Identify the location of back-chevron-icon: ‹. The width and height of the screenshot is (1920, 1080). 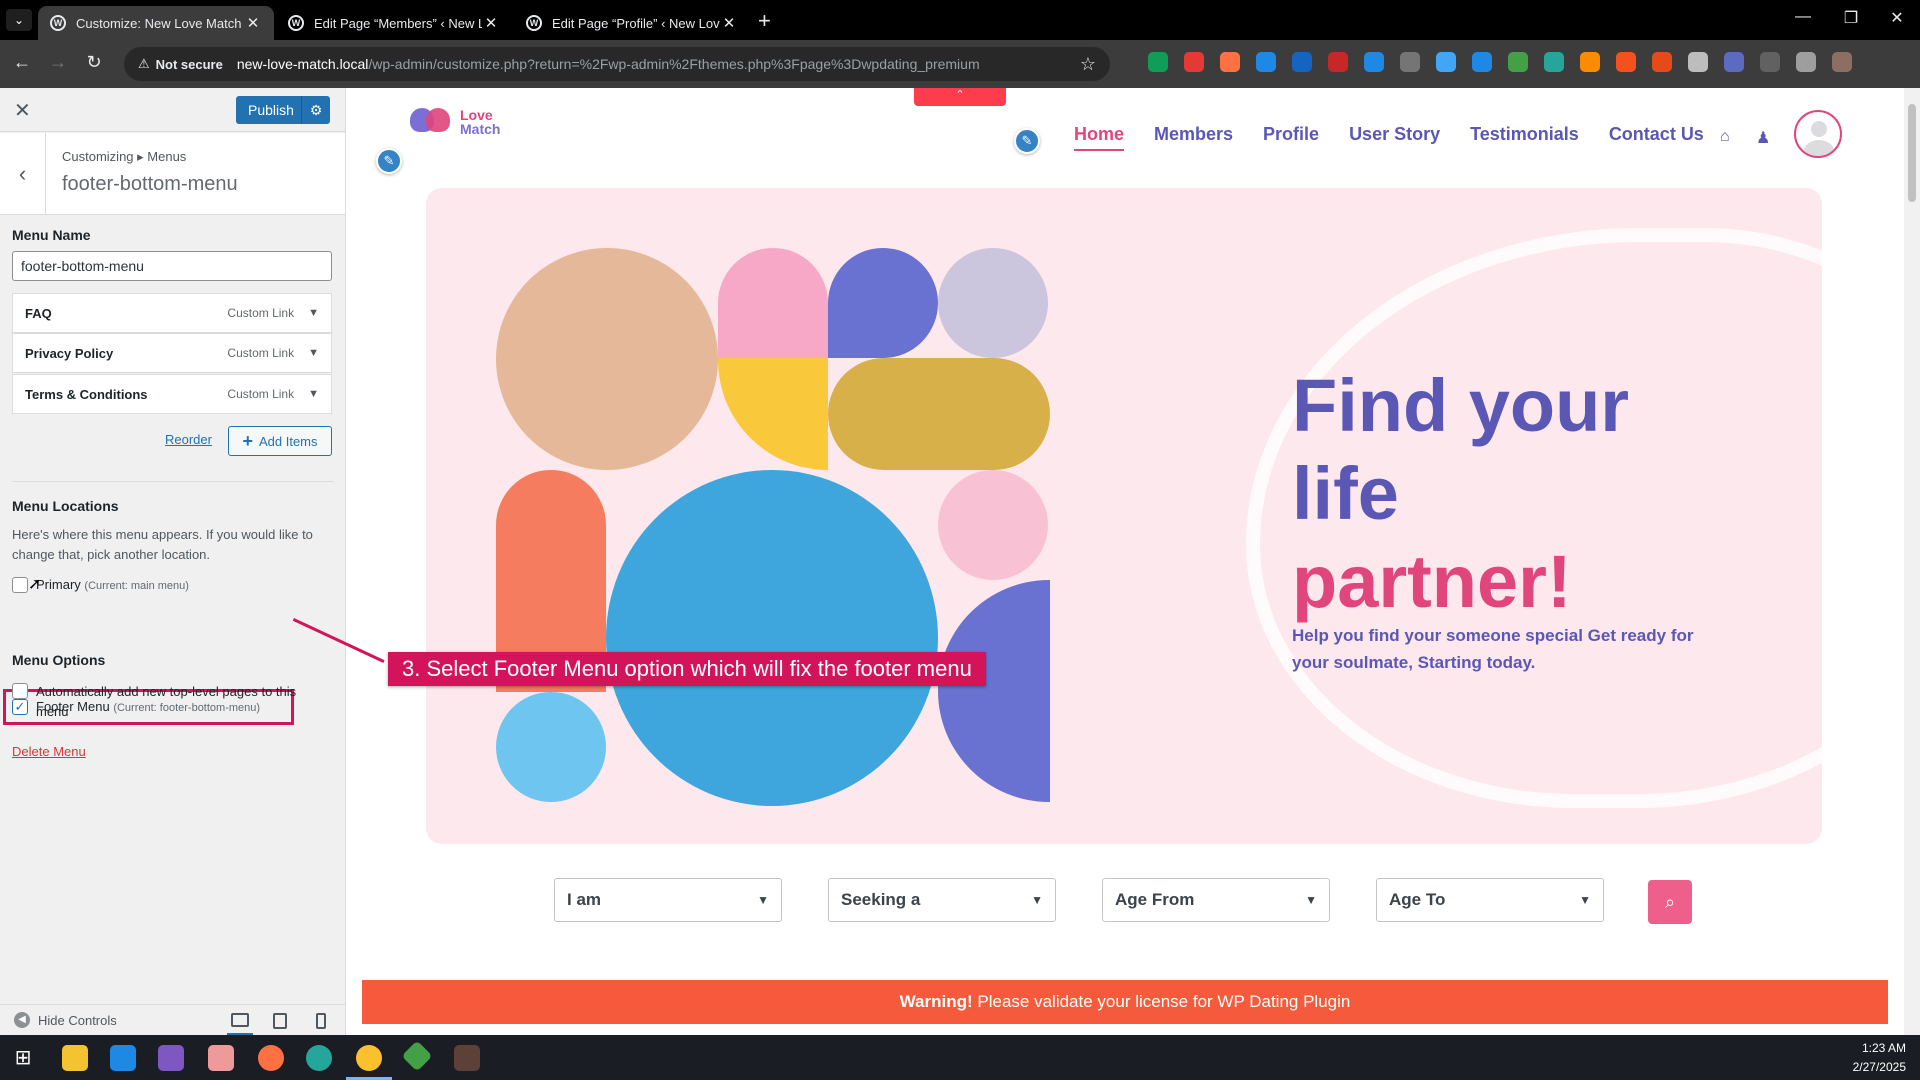
(23, 174).